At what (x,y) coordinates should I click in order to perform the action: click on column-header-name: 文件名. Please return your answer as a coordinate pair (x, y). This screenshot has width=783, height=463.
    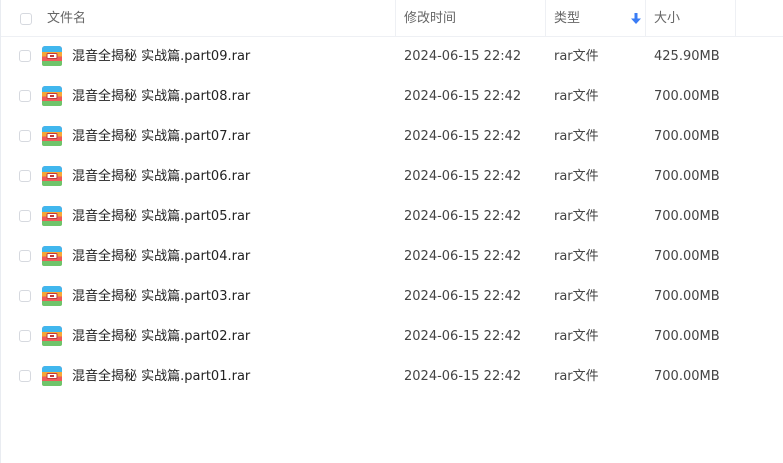
    Looking at the image, I should click on (198, 18).